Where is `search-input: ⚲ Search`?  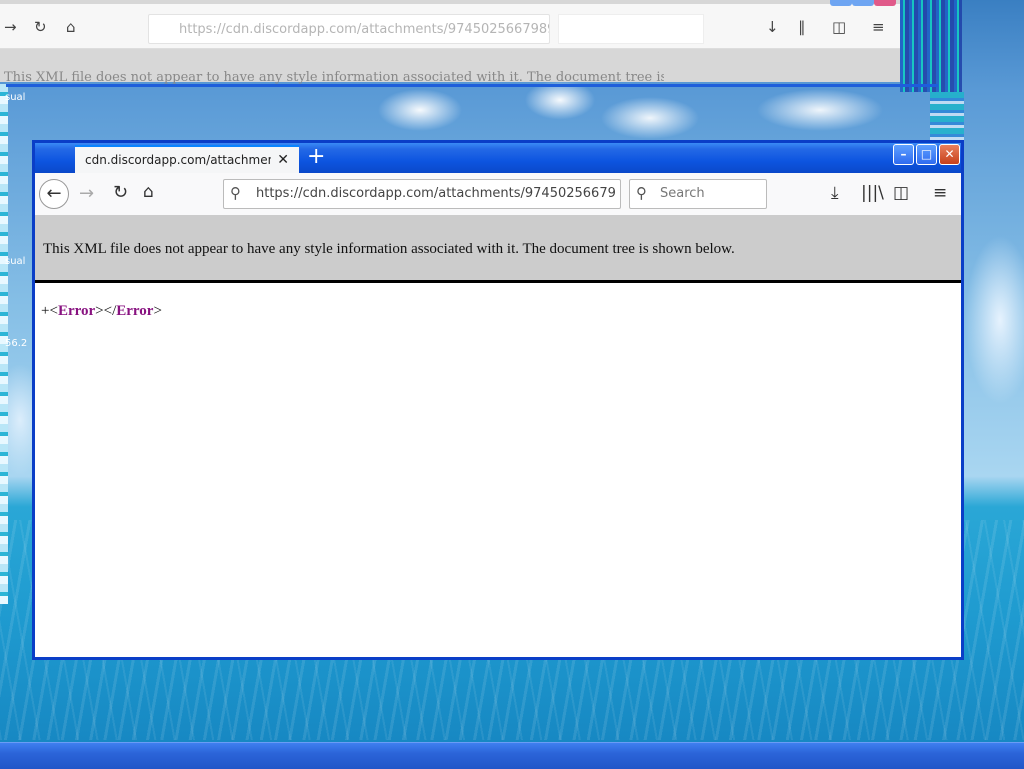
search-input: ⚲ Search is located at coordinates (698, 194).